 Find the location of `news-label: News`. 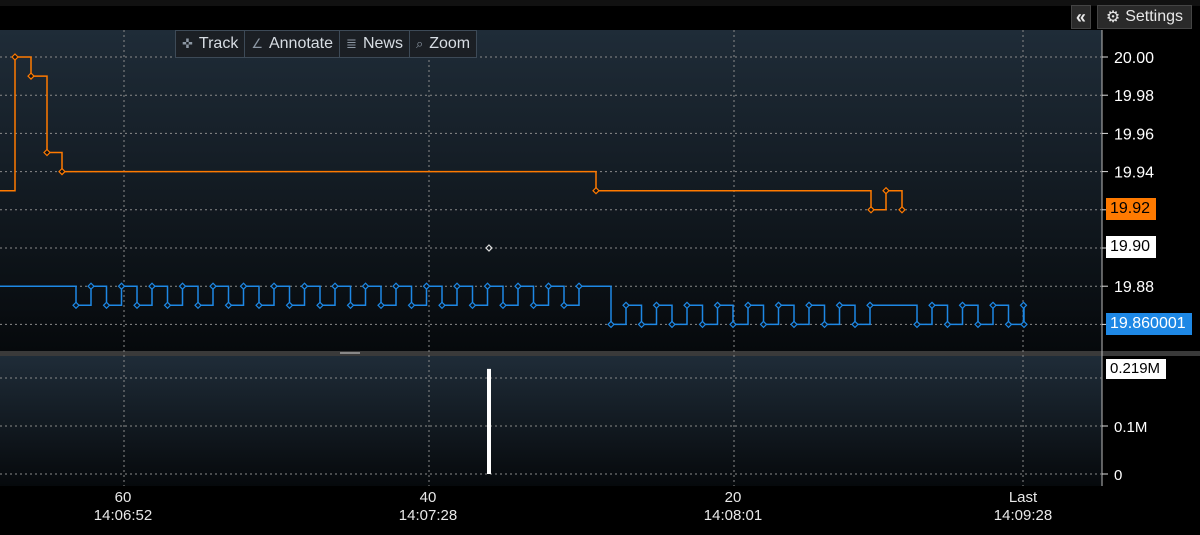

news-label: News is located at coordinates (382, 43).